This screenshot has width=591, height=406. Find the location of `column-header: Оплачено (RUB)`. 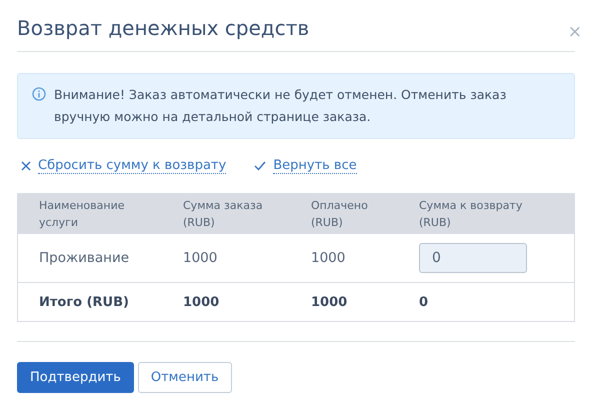

column-header: Оплачено (RUB) is located at coordinates (340, 214).